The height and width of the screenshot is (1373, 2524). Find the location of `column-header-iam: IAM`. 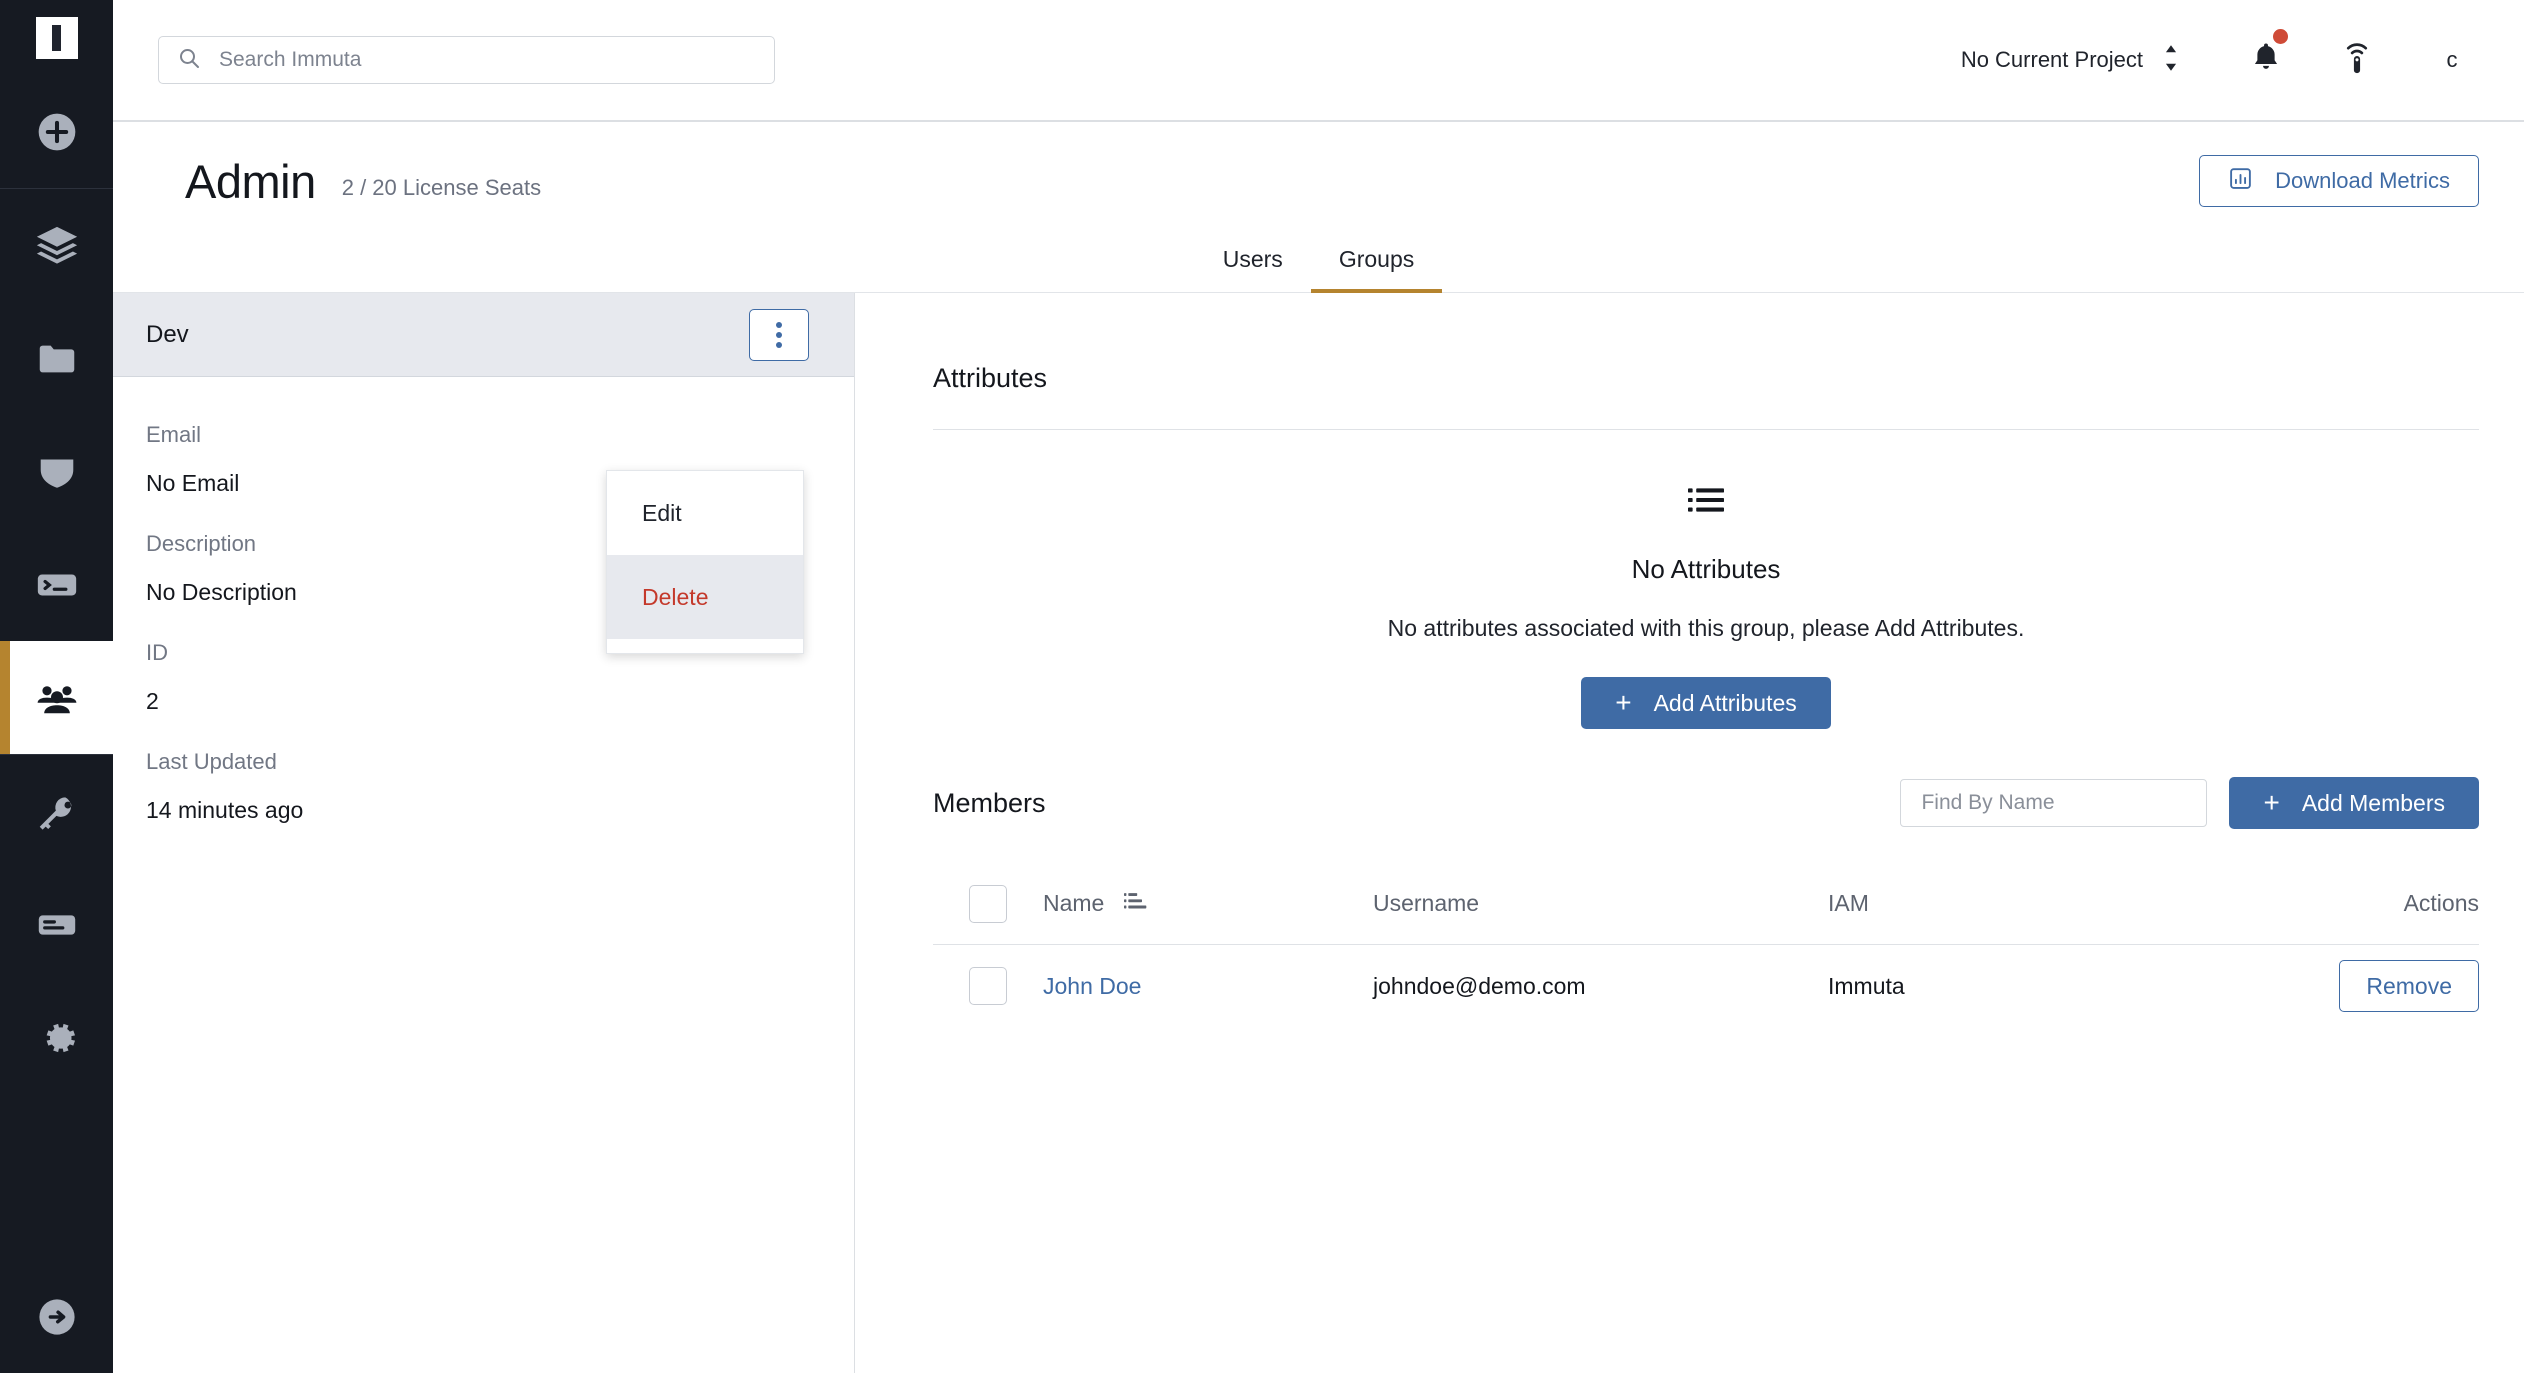

column-header-iam: IAM is located at coordinates (2028, 903).